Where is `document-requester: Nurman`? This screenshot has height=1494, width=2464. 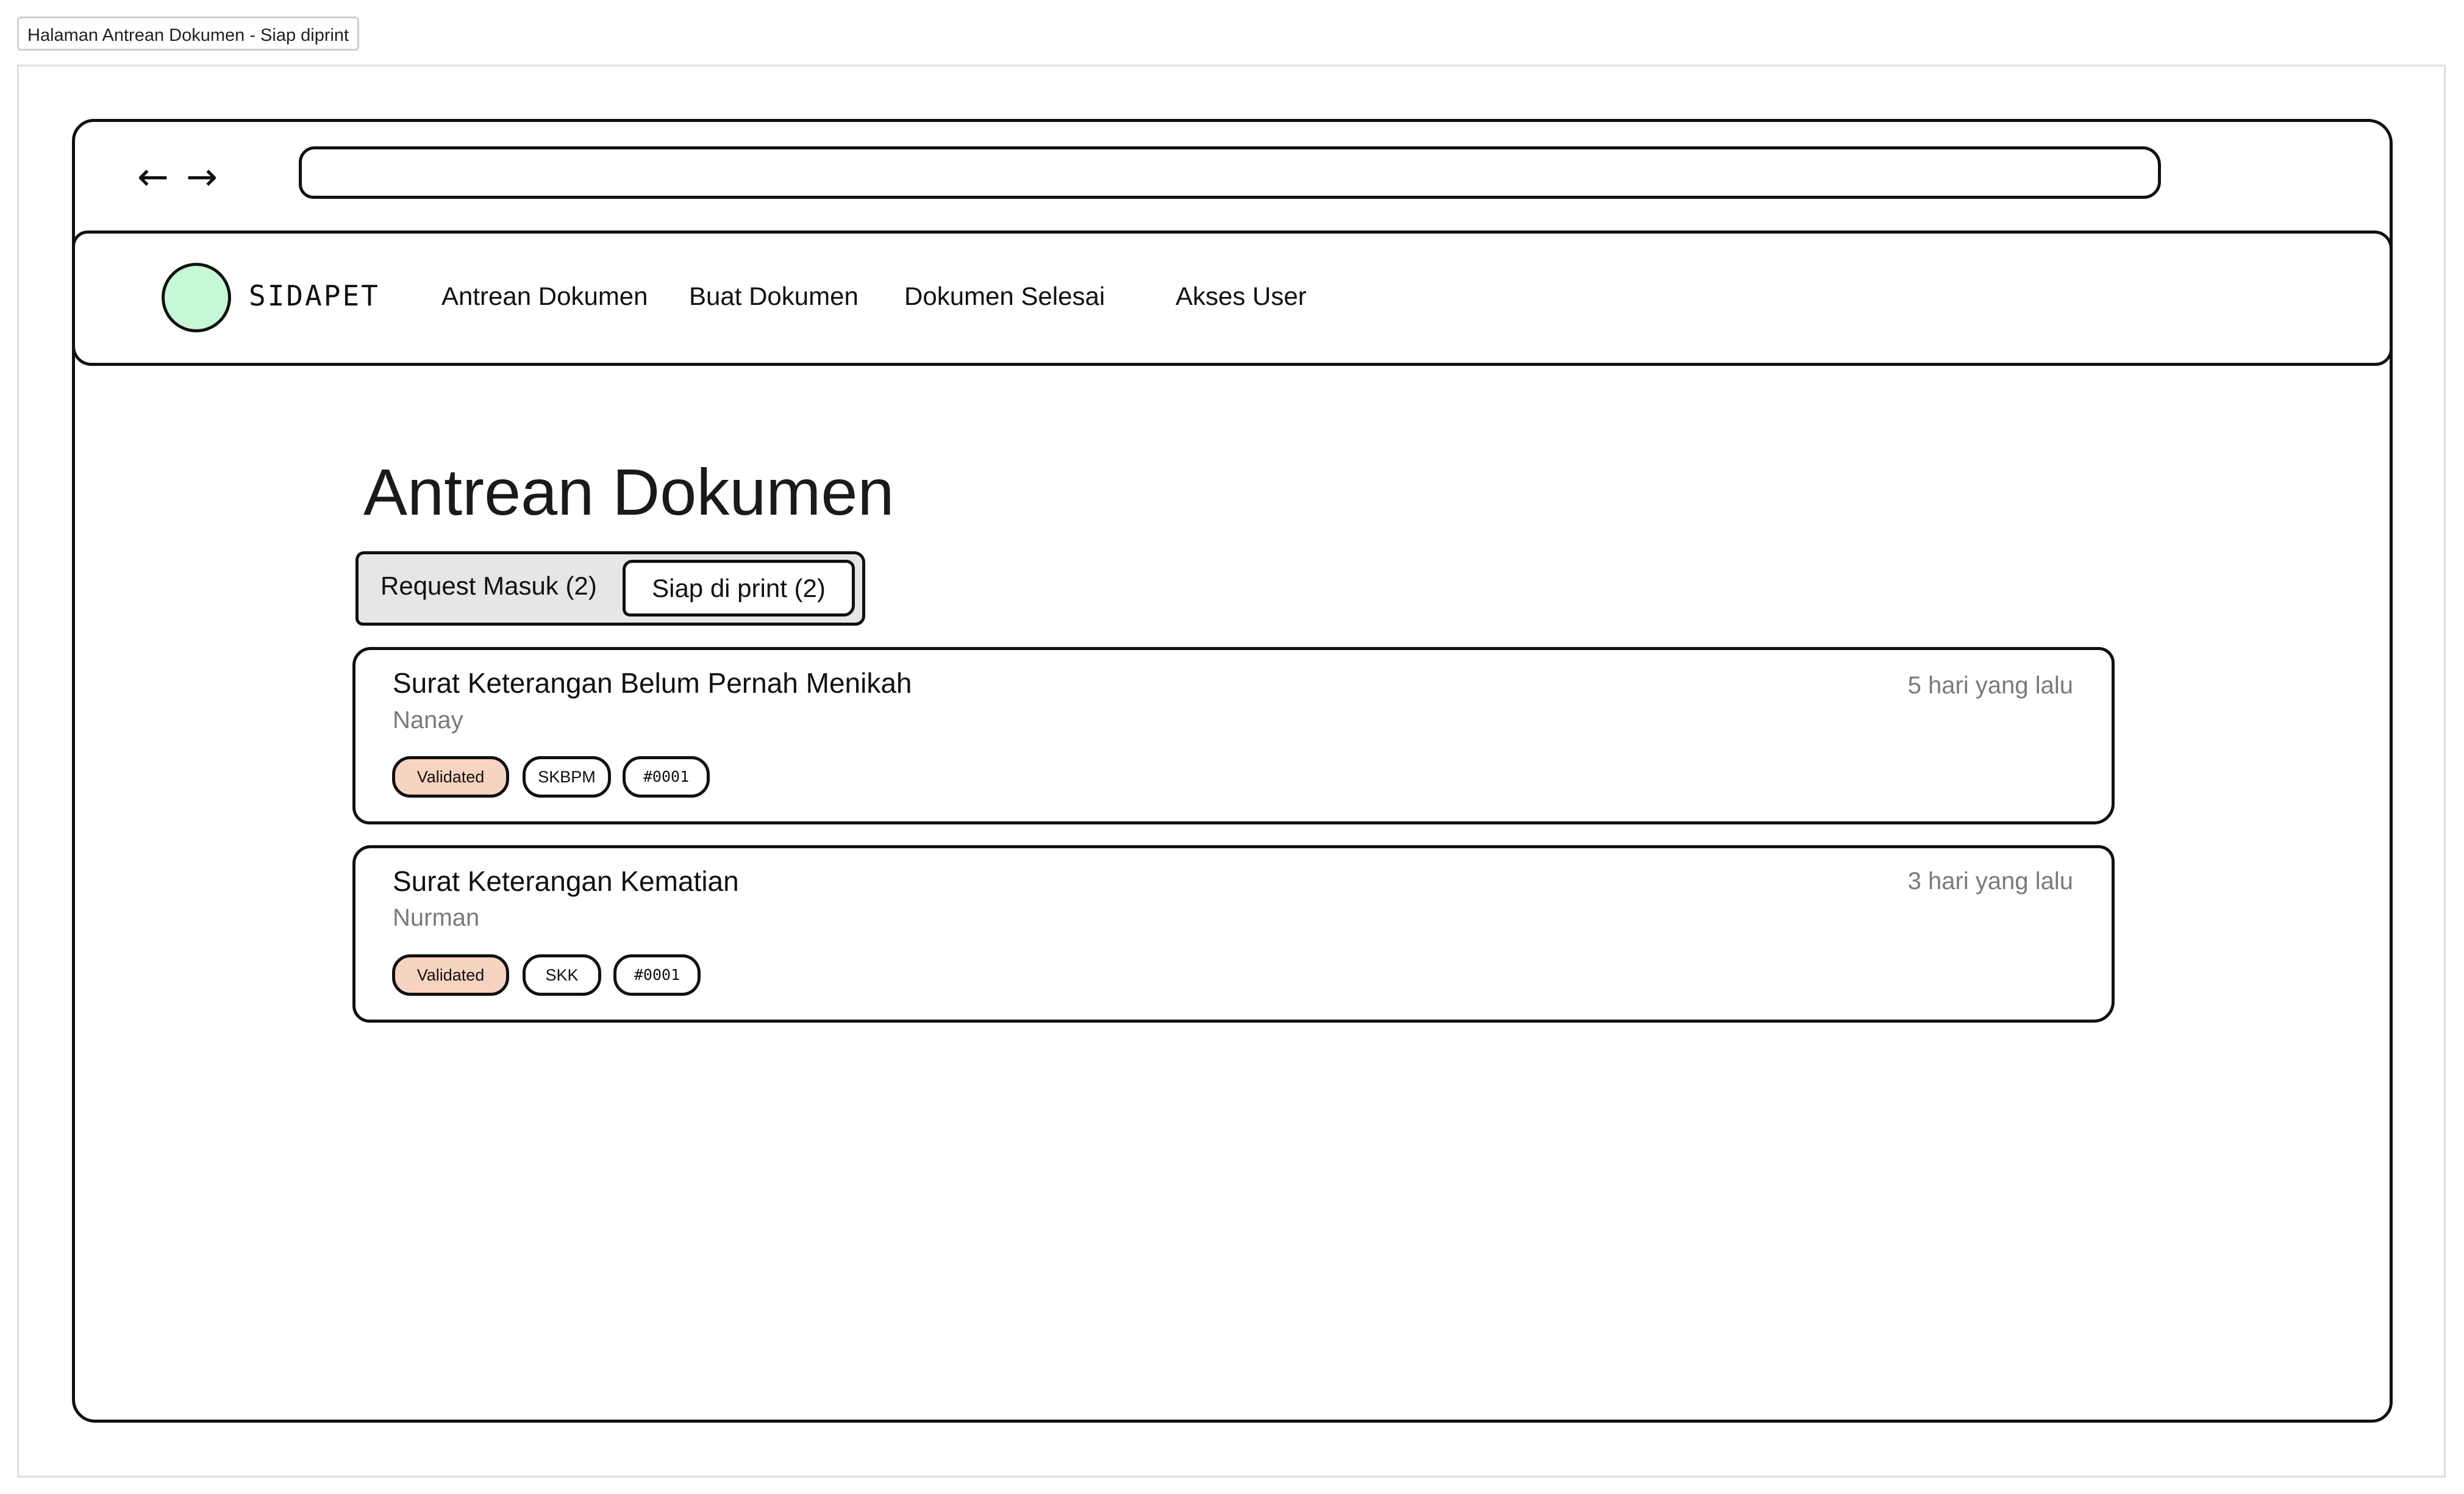 document-requester: Nurman is located at coordinates (436, 917).